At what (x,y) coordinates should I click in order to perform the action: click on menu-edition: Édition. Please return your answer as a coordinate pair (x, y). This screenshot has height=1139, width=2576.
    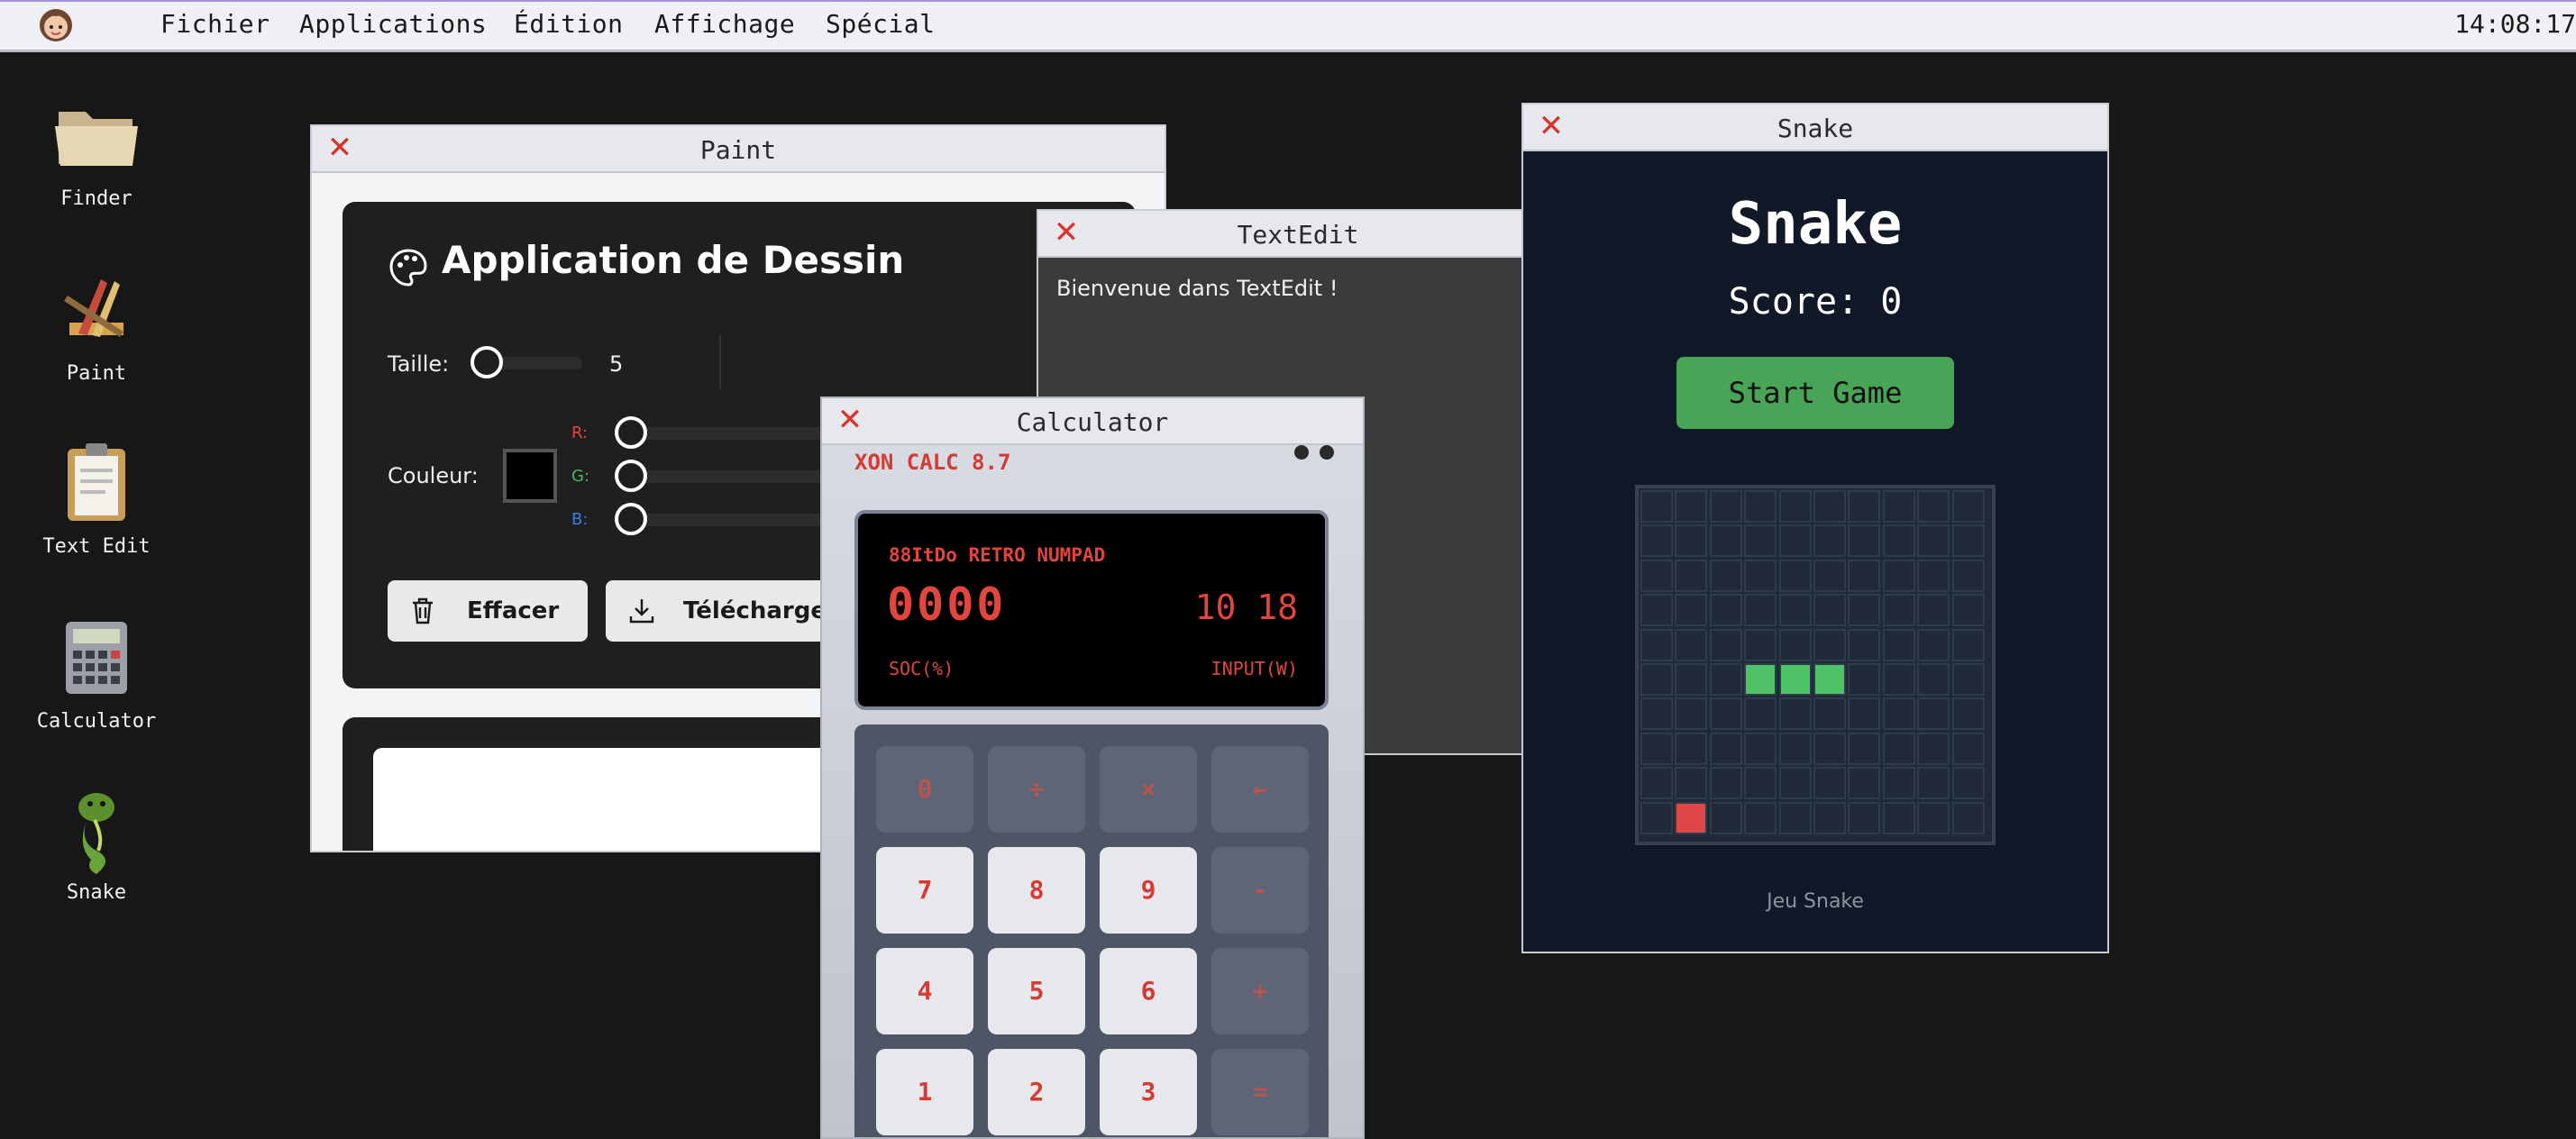
    Looking at the image, I should click on (569, 24).